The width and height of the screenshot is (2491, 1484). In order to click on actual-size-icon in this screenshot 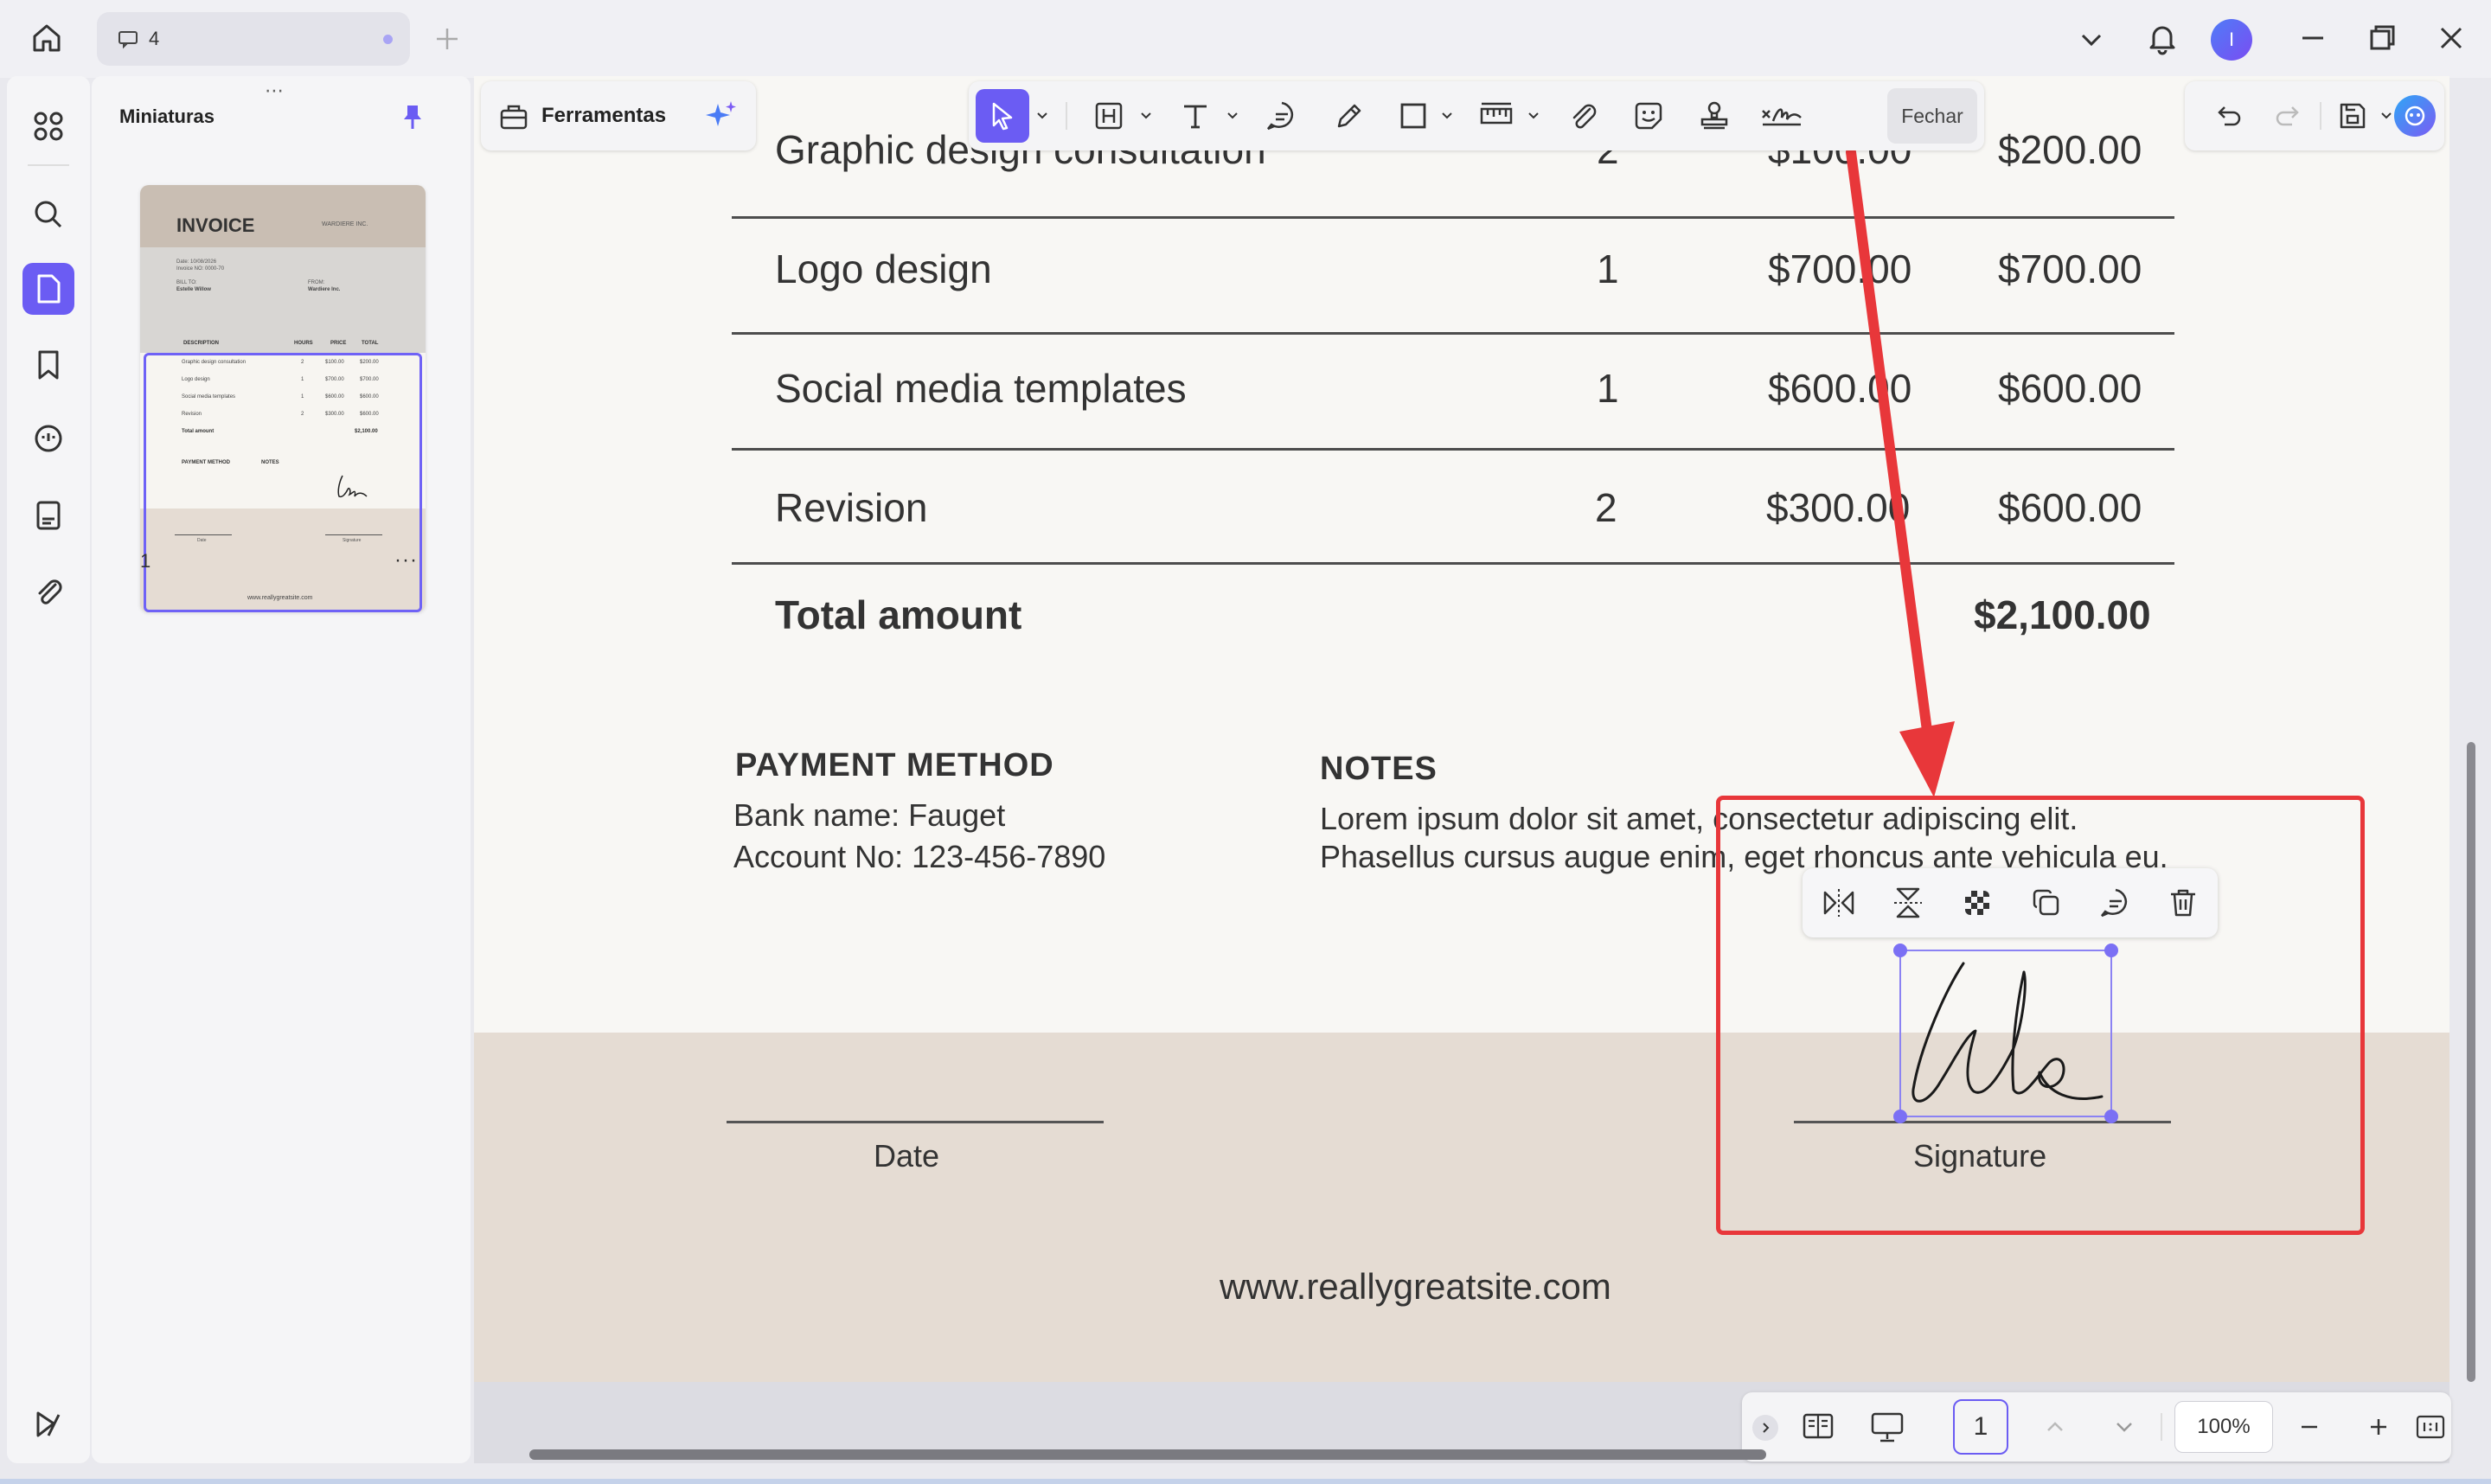, I will do `click(2431, 1426)`.